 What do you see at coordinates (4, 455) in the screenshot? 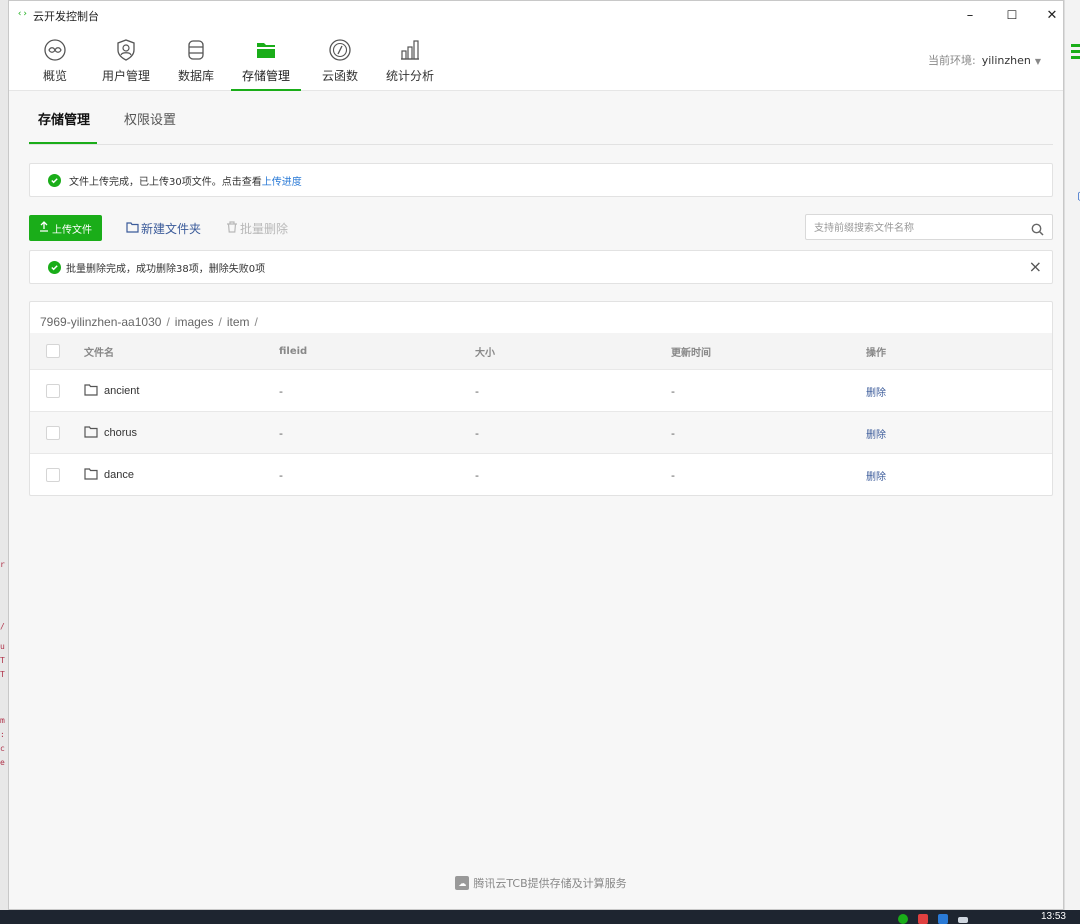
I see `background-window-left: r / u T T m : c e` at bounding box center [4, 455].